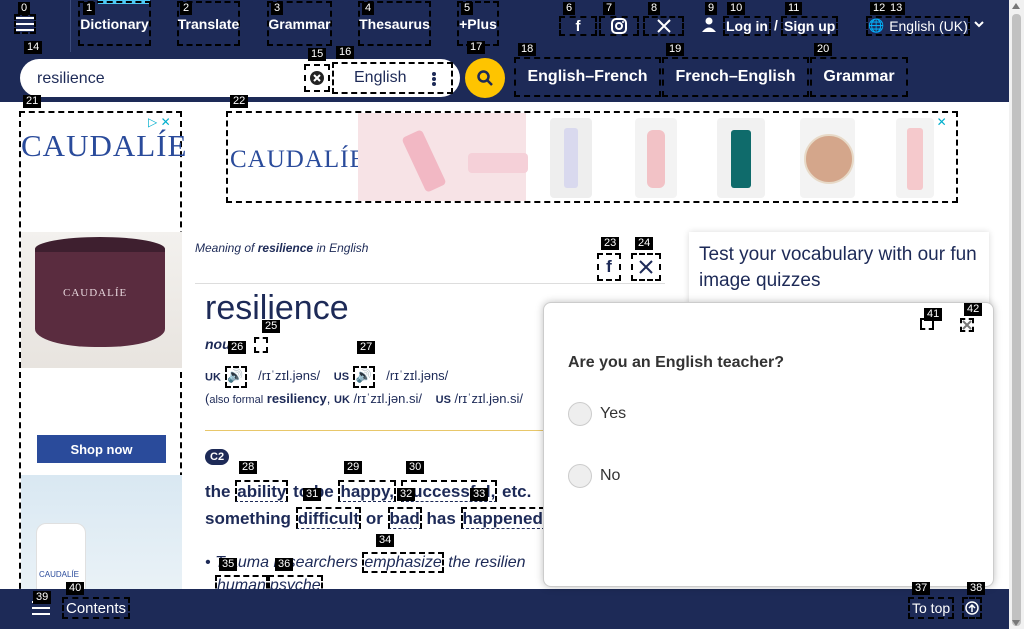 The image size is (1024, 629). Describe the element at coordinates (810, 26) in the screenshot. I see `signup-link: Sign up` at that location.